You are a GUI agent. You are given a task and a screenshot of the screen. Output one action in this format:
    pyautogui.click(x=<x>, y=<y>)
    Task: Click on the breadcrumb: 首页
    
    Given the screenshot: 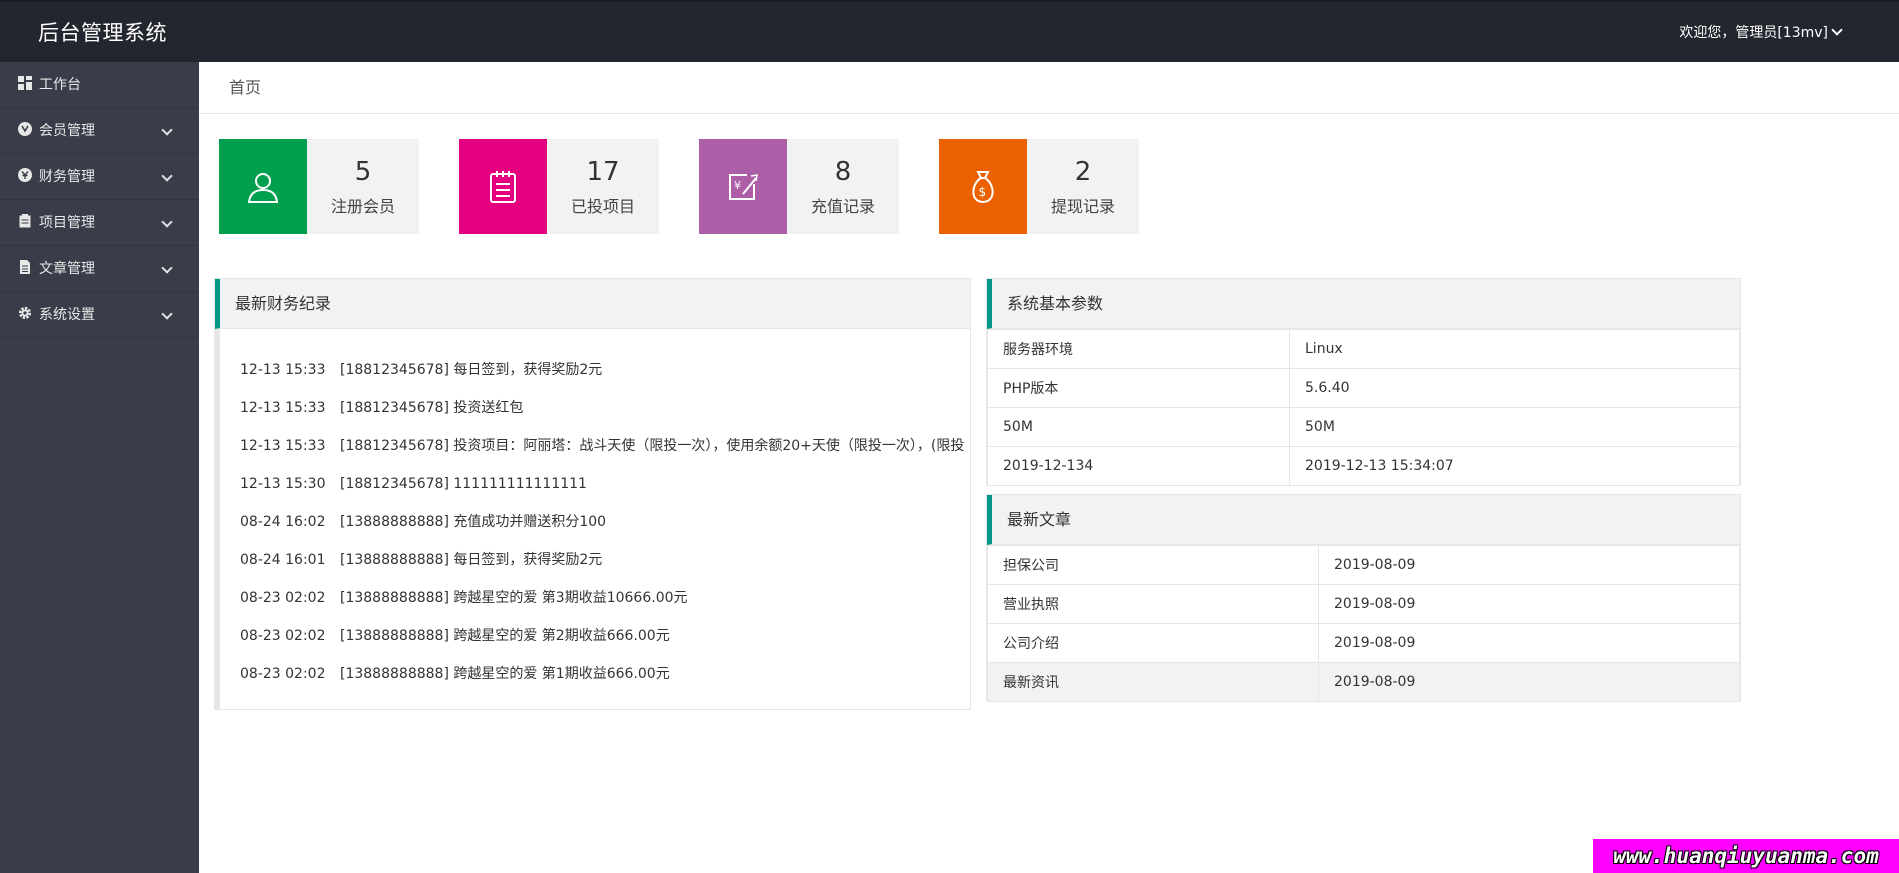 What is the action you would take?
    pyautogui.click(x=1049, y=88)
    